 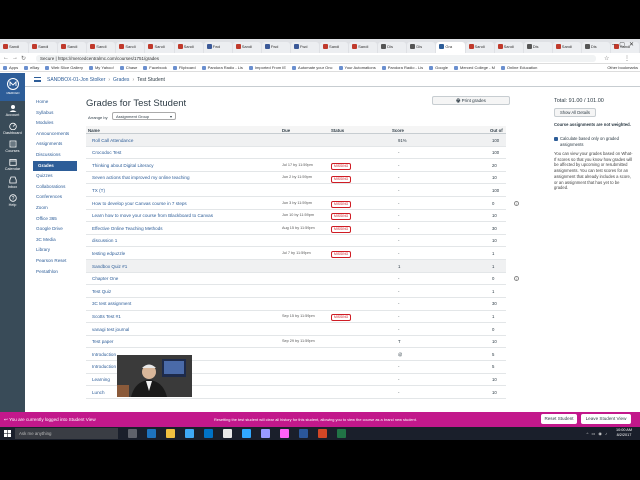 I want to click on assignment-name-link: 3C test assignment, so click(x=111, y=303).